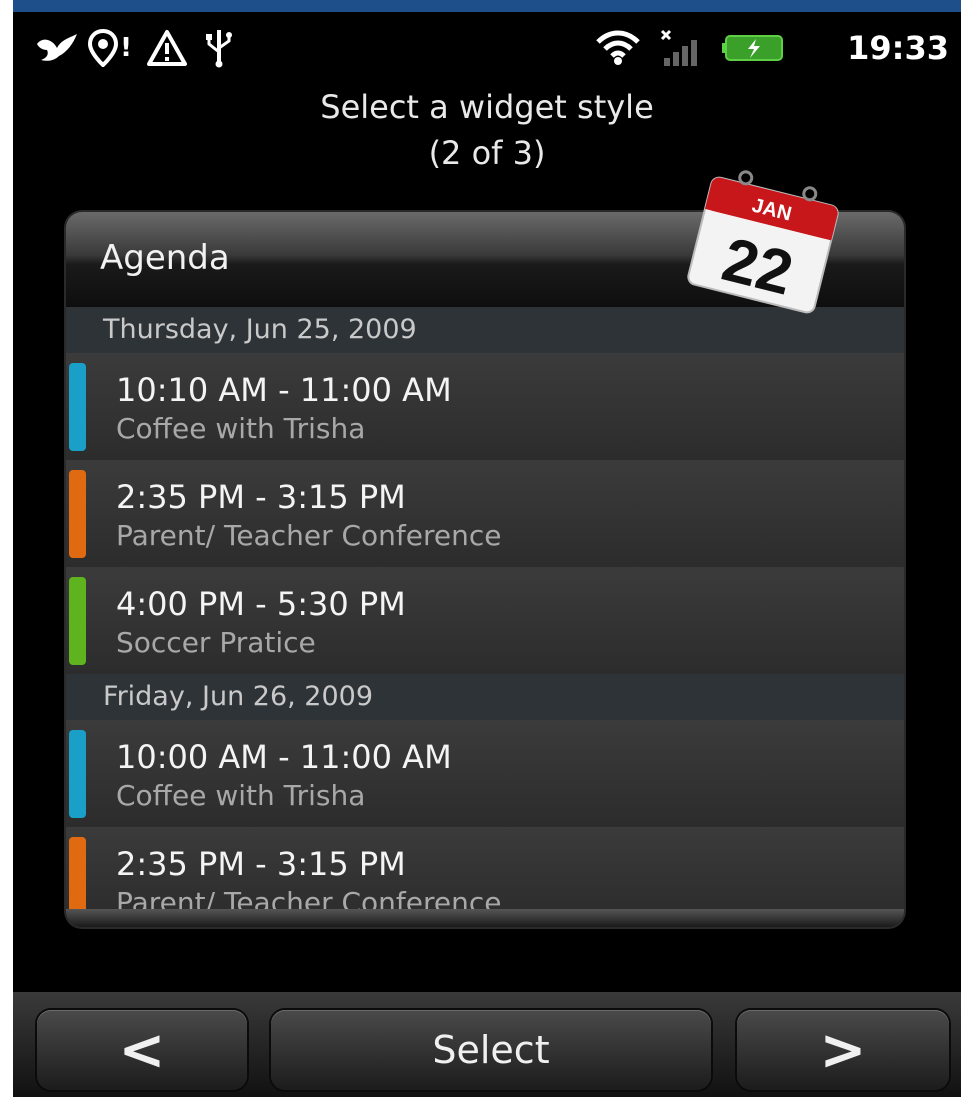 This screenshot has height=1106, width=971. What do you see at coordinates (6, 553) in the screenshot?
I see `window-frame-left` at bounding box center [6, 553].